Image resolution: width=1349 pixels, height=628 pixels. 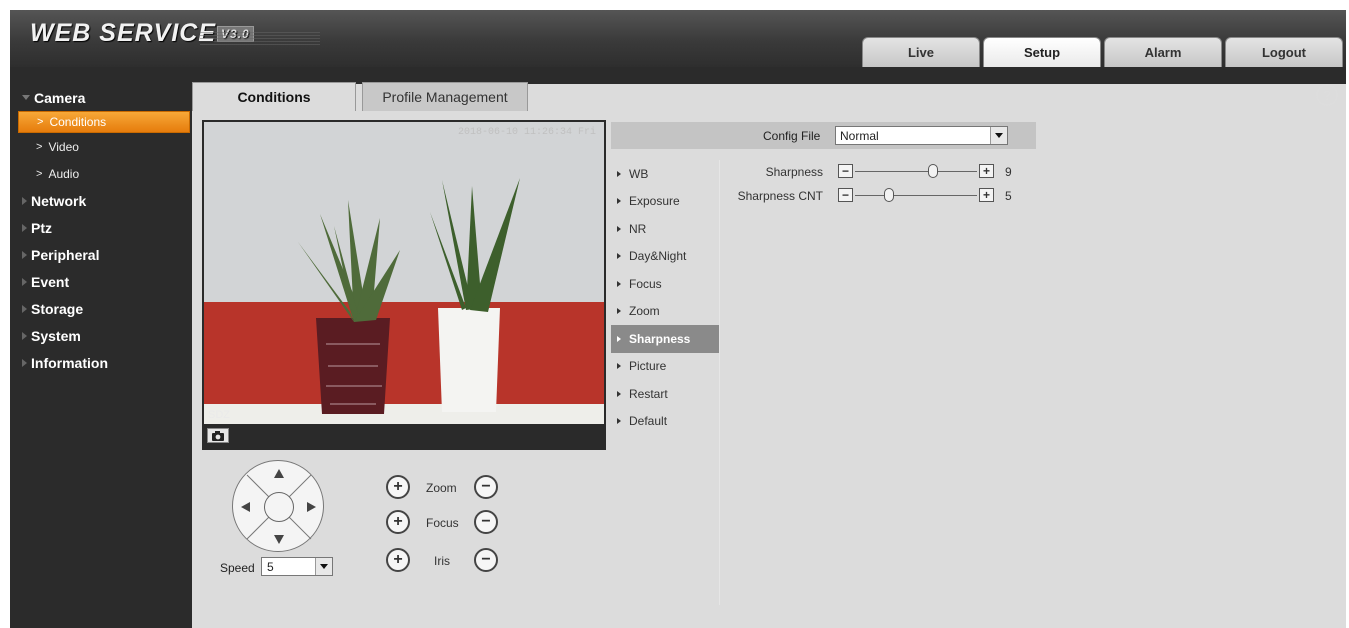 What do you see at coordinates (665, 312) in the screenshot?
I see `menu-item-zoom: Zoom` at bounding box center [665, 312].